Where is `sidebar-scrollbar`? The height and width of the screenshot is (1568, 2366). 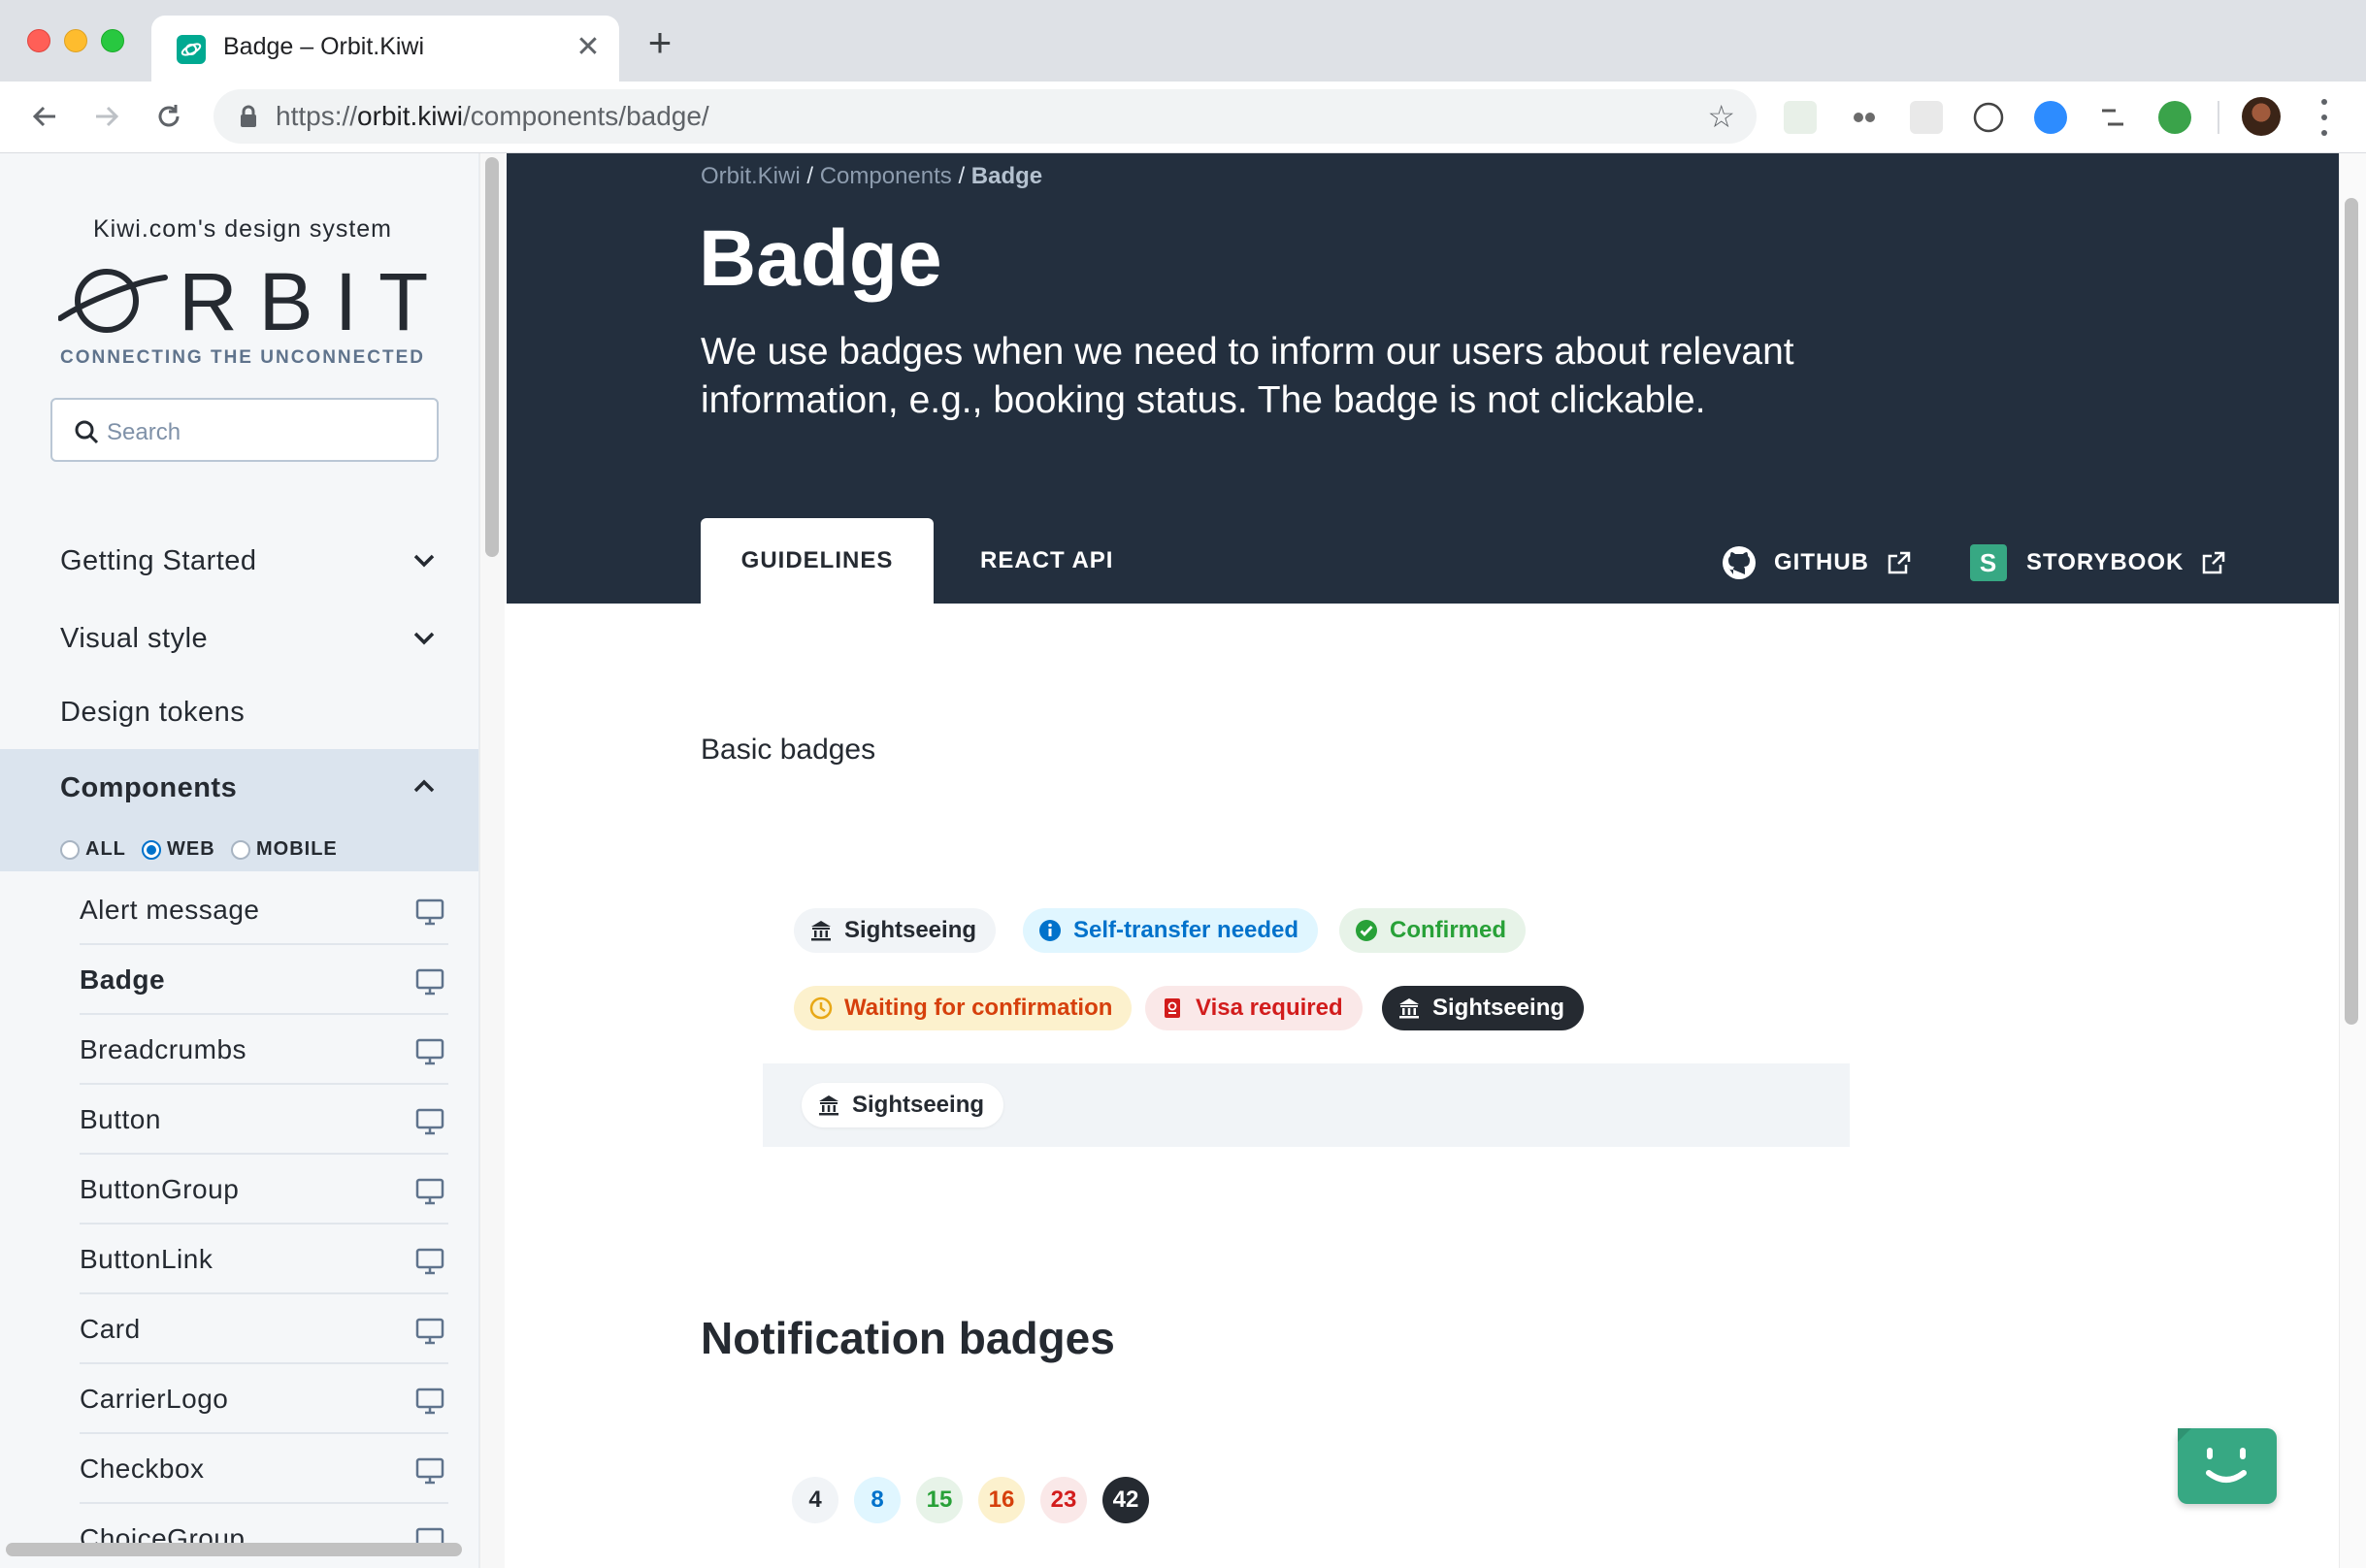
sidebar-scrollbar is located at coordinates (492, 357).